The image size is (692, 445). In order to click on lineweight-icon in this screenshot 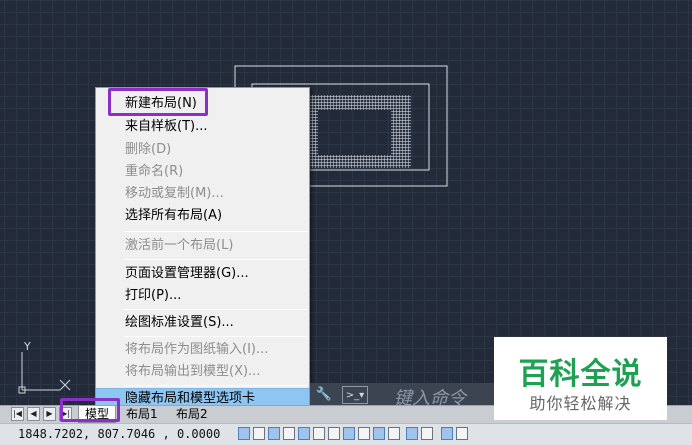, I will do `click(394, 433)`.